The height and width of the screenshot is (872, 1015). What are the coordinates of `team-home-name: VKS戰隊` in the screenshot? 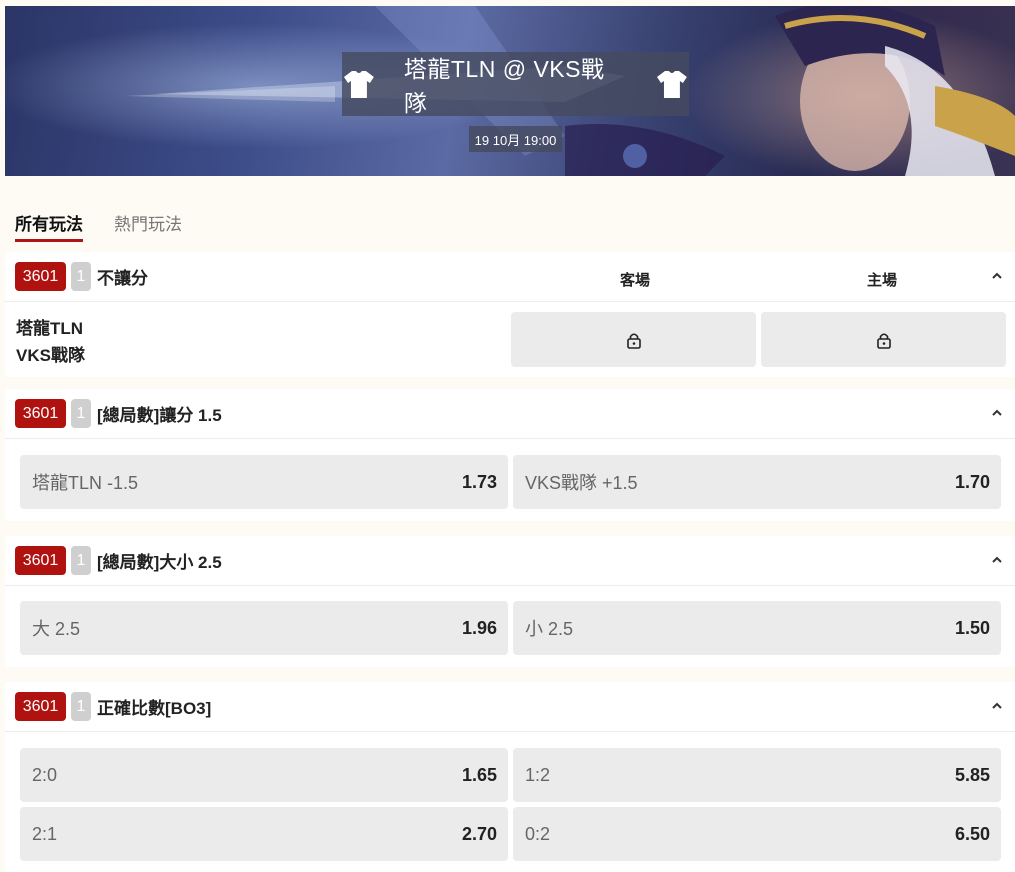 It's located at (50, 355).